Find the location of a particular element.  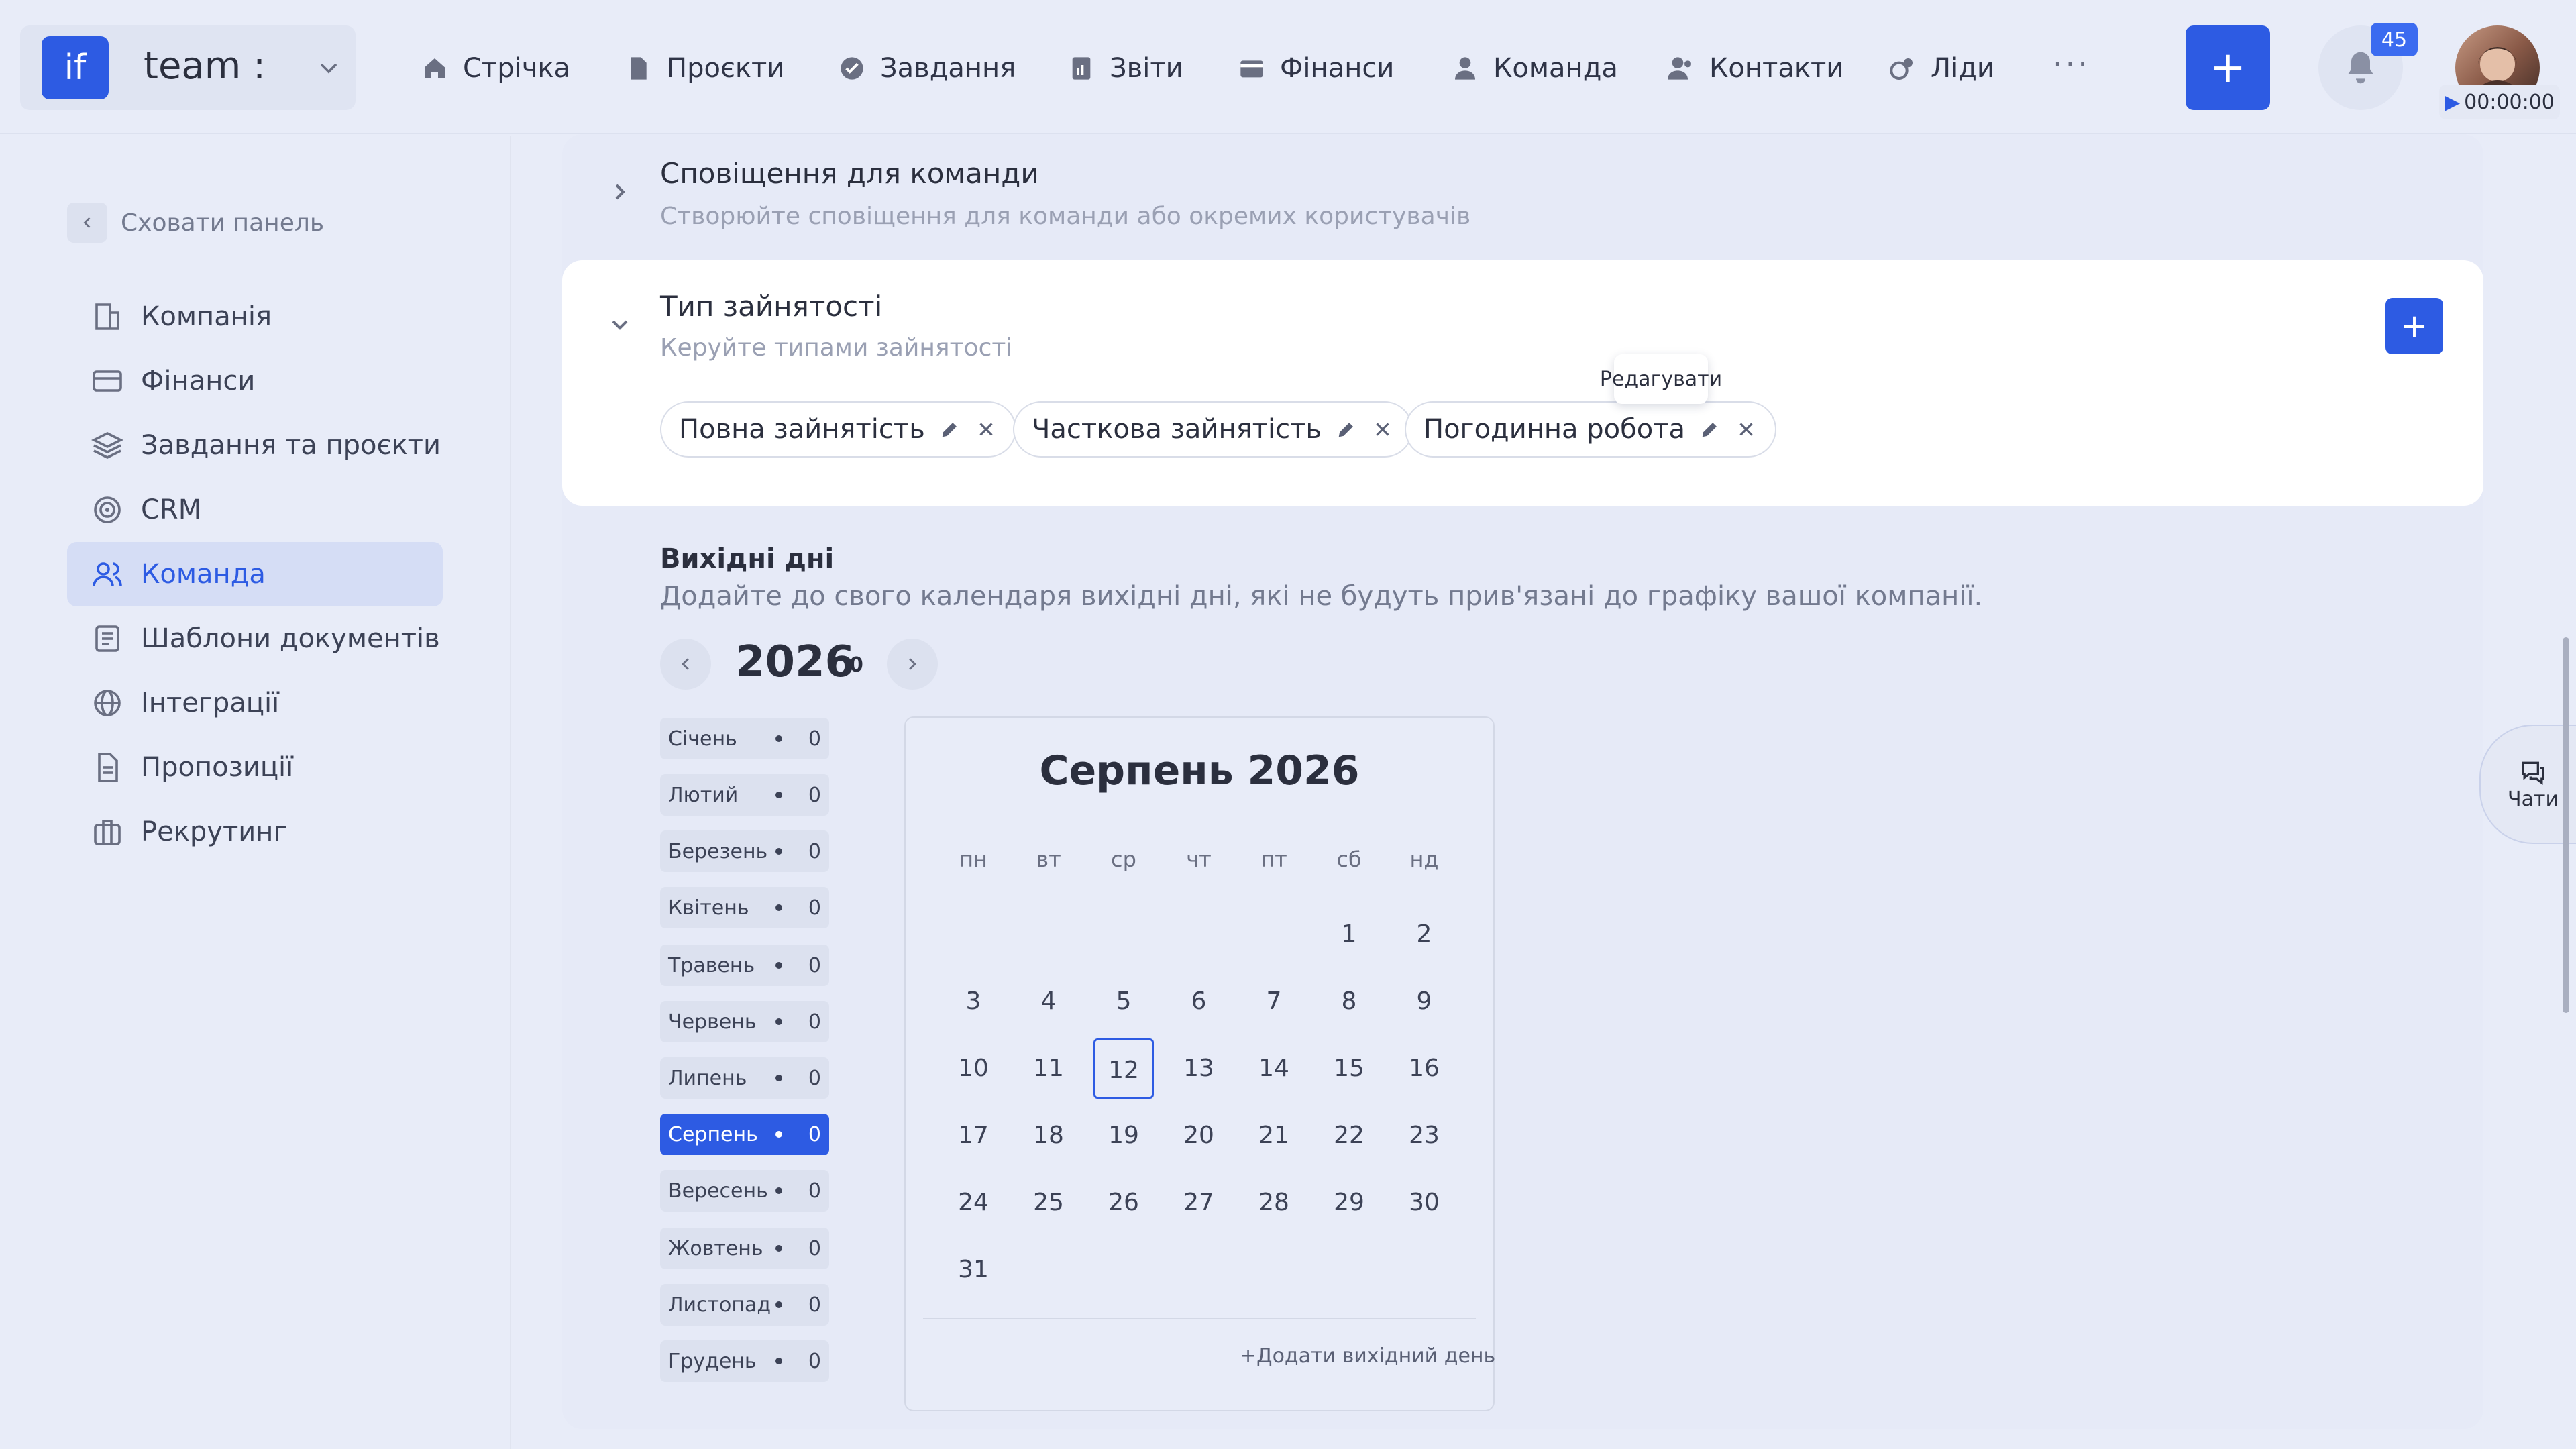

weekday-label: чт is located at coordinates (1199, 859).